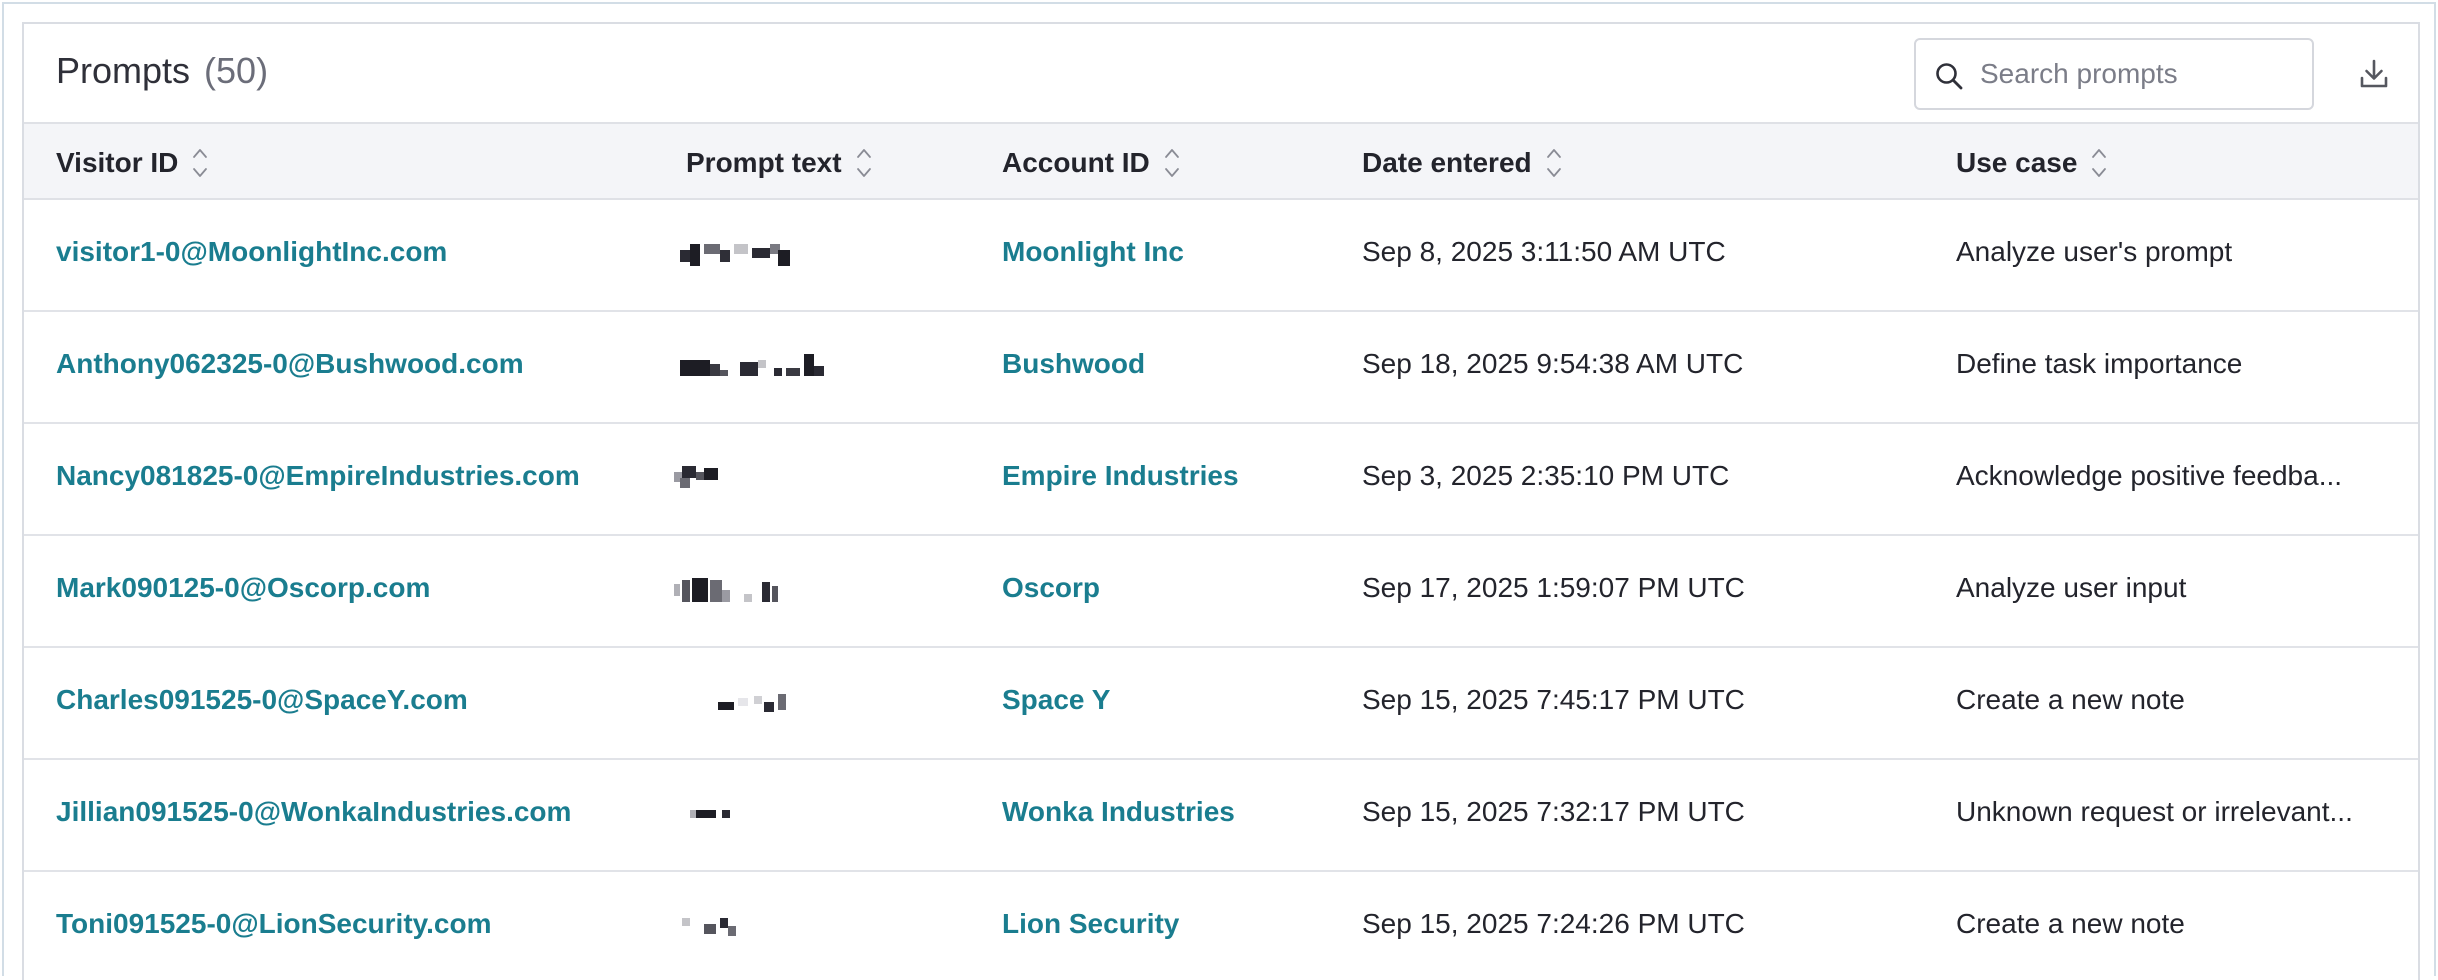 The width and height of the screenshot is (2438, 980). Describe the element at coordinates (1553, 923) in the screenshot. I see `date-entered: Sep 15, 2025 7:24:26 PM UTC` at that location.